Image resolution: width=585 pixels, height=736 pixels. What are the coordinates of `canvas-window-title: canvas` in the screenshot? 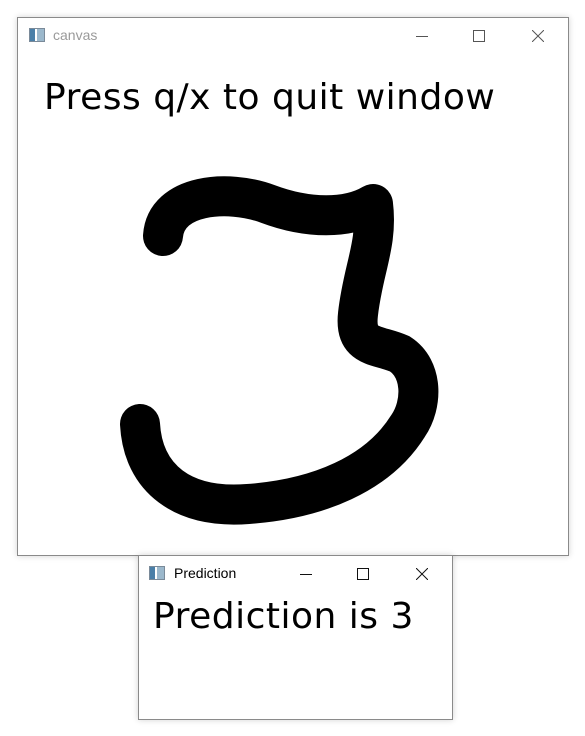 It's located at (75, 35).